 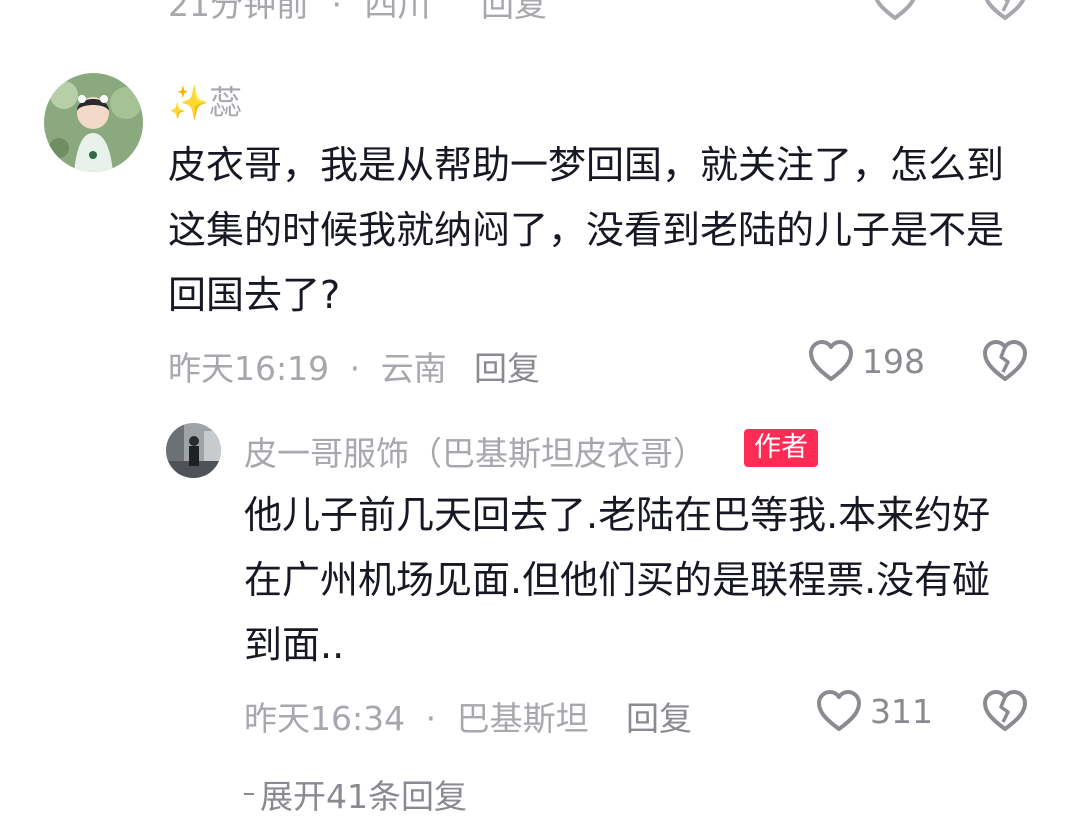 I want to click on avatar, so click(x=93, y=122).